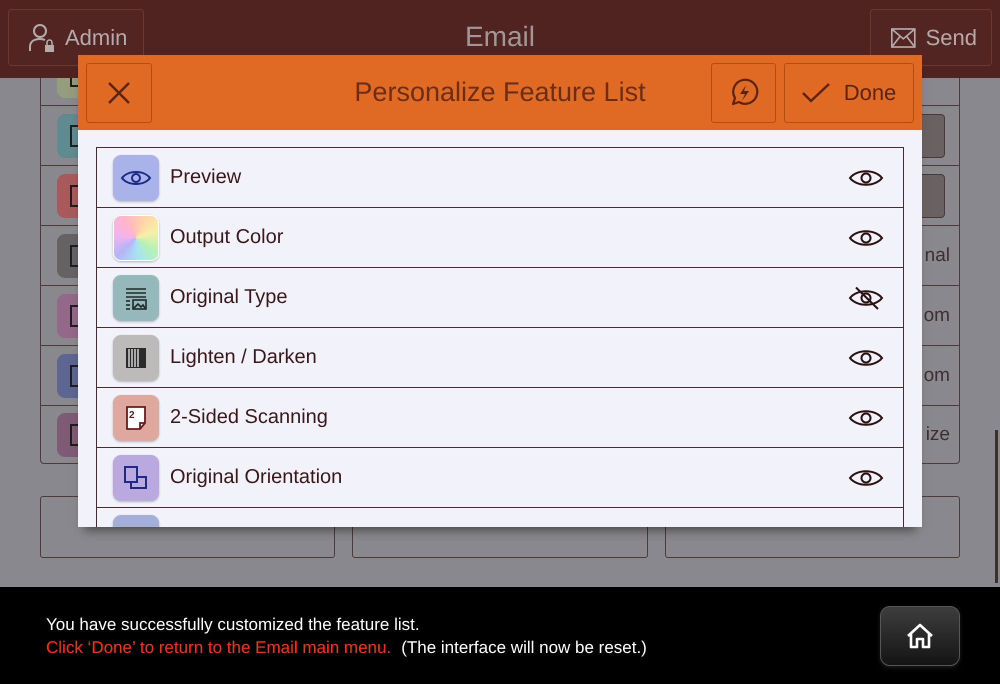 The width and height of the screenshot is (1000, 684). Describe the element at coordinates (227, 237) in the screenshot. I see `feature-label: Output Color` at that location.